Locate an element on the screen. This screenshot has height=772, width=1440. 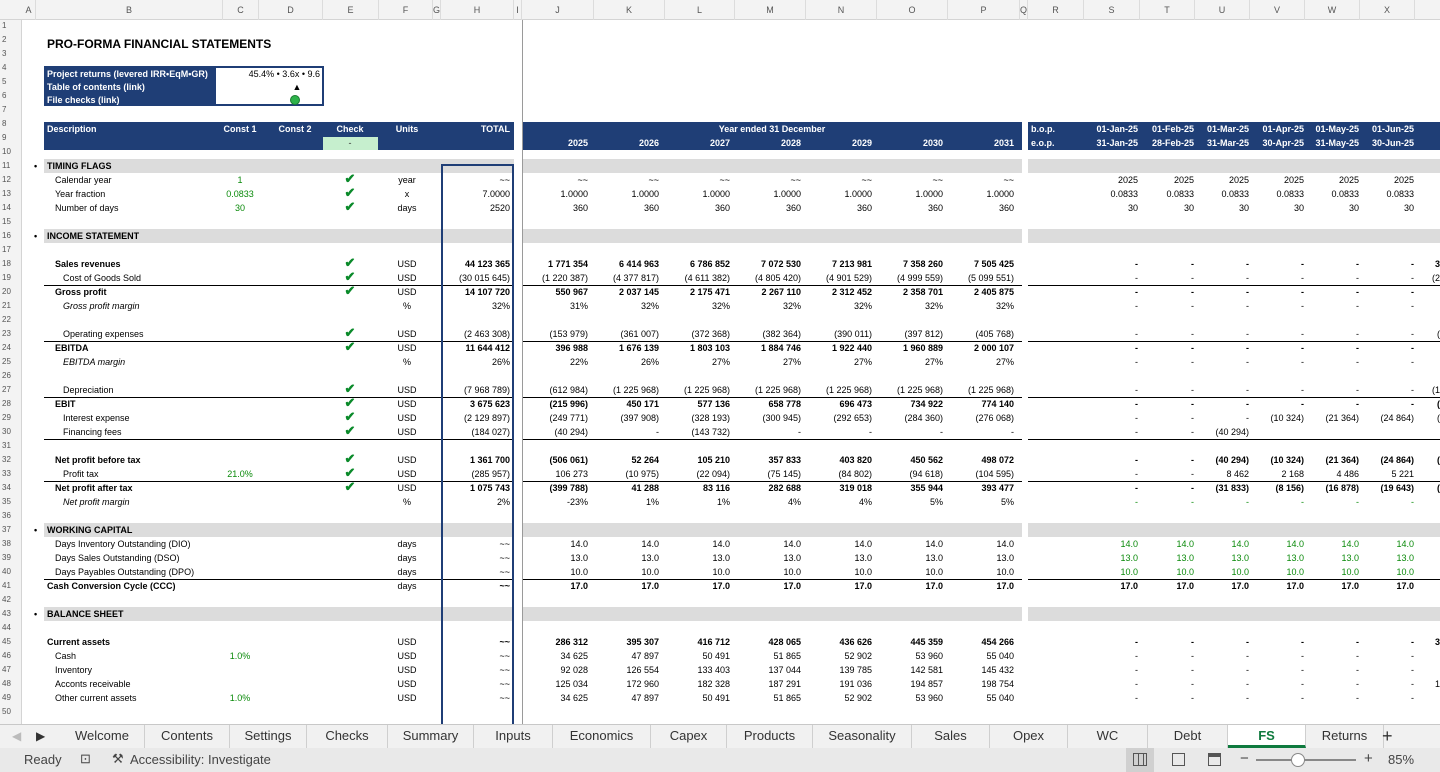
year-value: (397 908) is located at coordinates (626, 418).